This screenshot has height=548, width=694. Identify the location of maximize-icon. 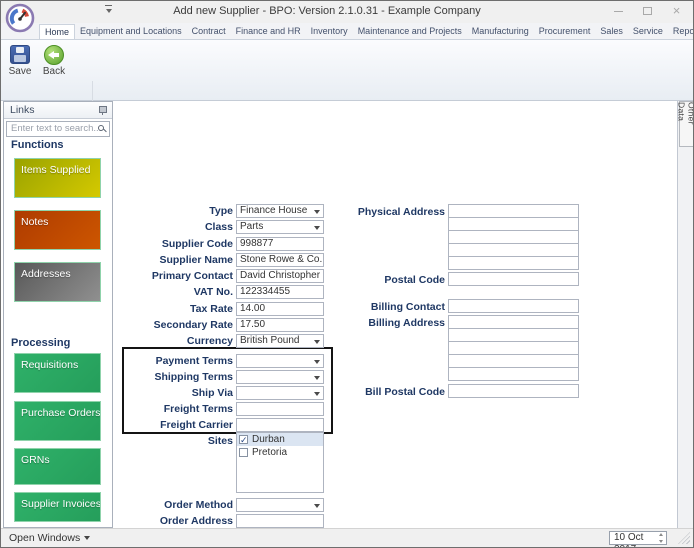
(647, 11).